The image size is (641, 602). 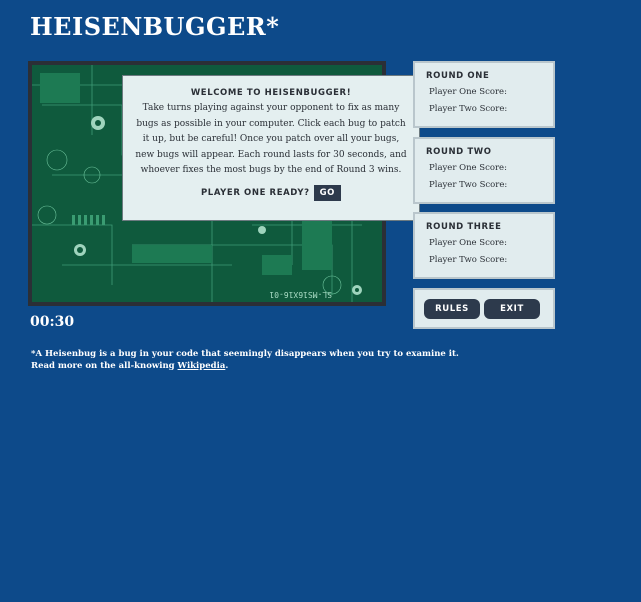 I want to click on game-title: HEISENBUGGER*, so click(x=155, y=26).